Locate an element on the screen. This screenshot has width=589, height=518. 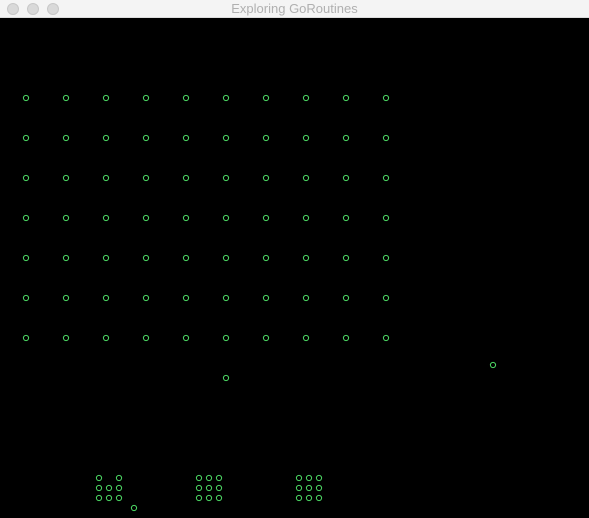
stray-invader is located at coordinates (493, 365).